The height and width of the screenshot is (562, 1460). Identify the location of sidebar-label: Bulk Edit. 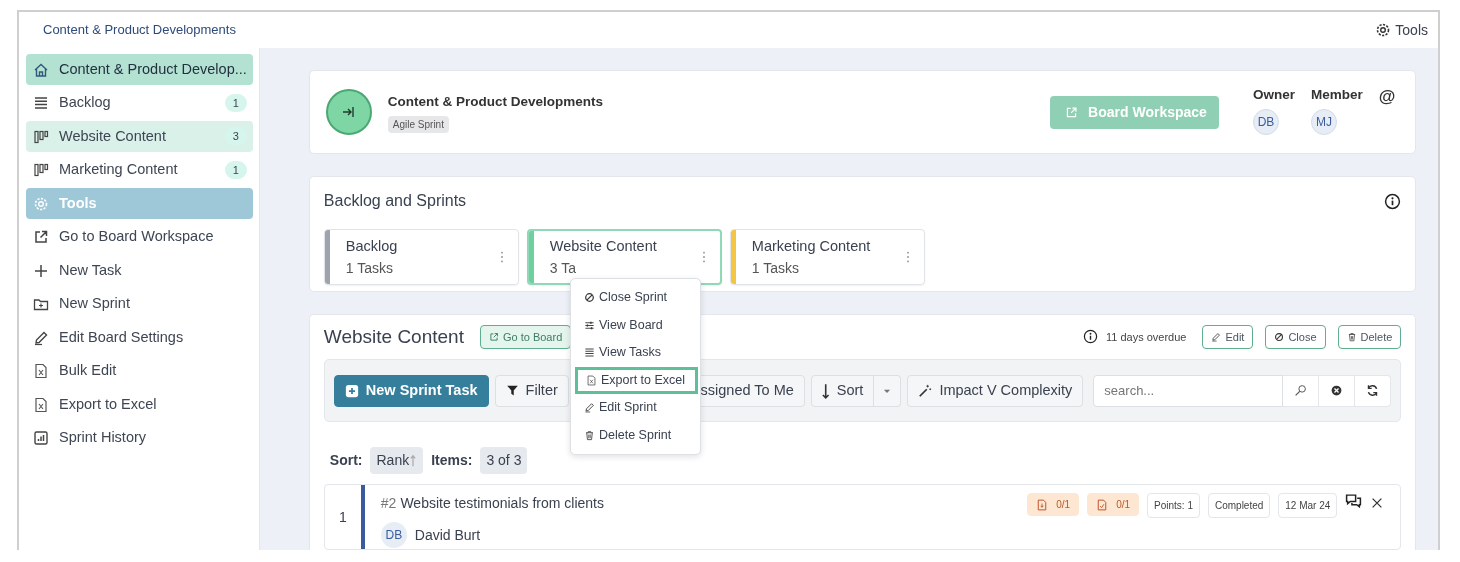
(88, 371).